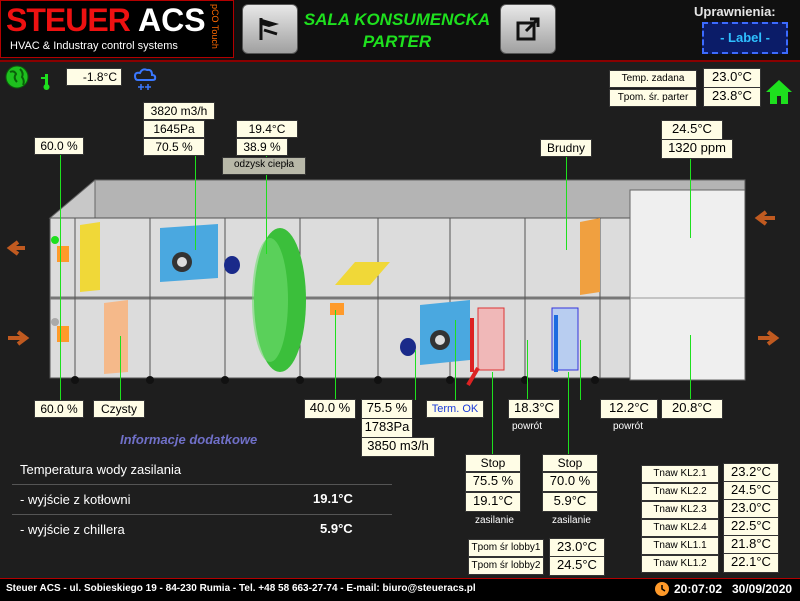  Describe the element at coordinates (333, 498) in the screenshot. I see `boiler-outlet-value: 19.1°C` at that location.